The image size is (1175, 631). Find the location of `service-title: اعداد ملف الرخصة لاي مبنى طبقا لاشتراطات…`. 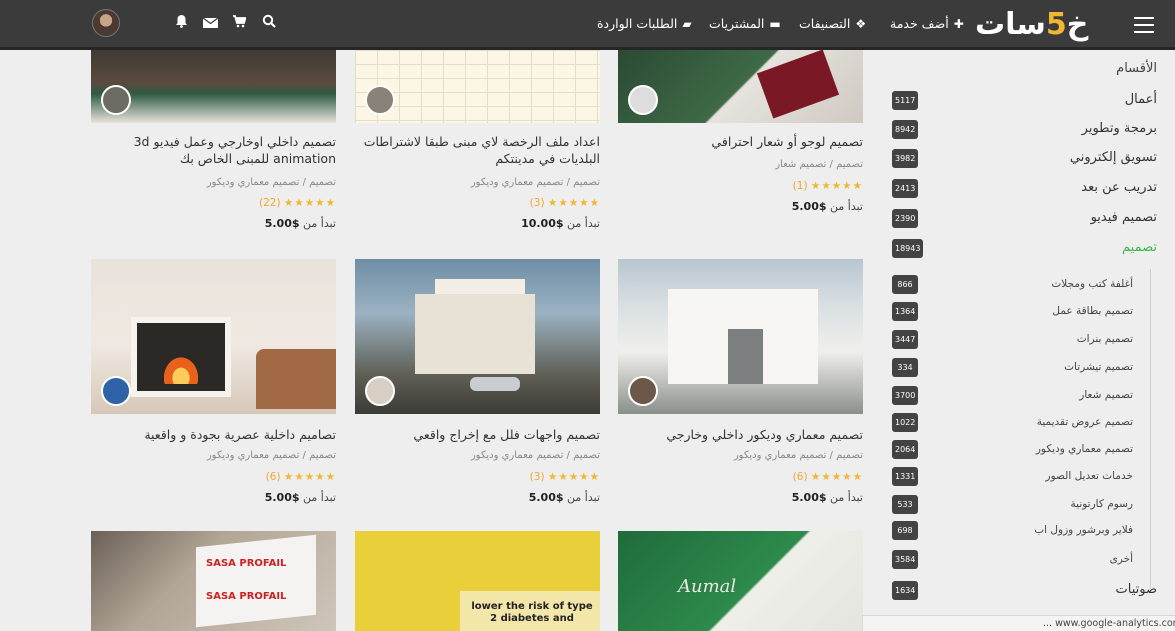

service-title: اعداد ملف الرخصة لاي مبنى طبقا لاشتراطات… is located at coordinates (476, 150).